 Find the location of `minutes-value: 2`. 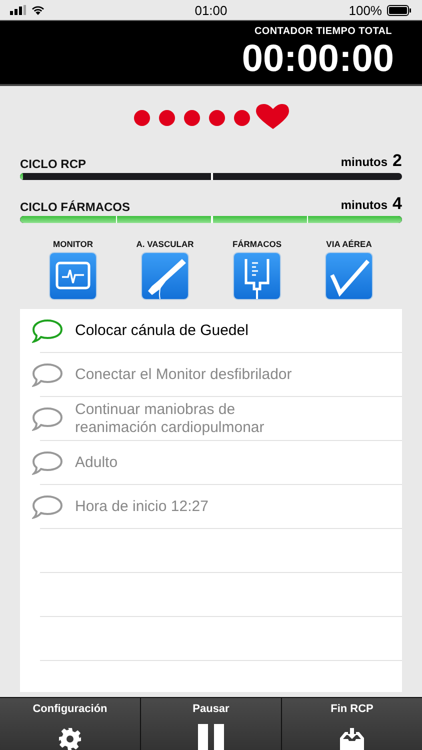

minutes-value: 2 is located at coordinates (397, 161).